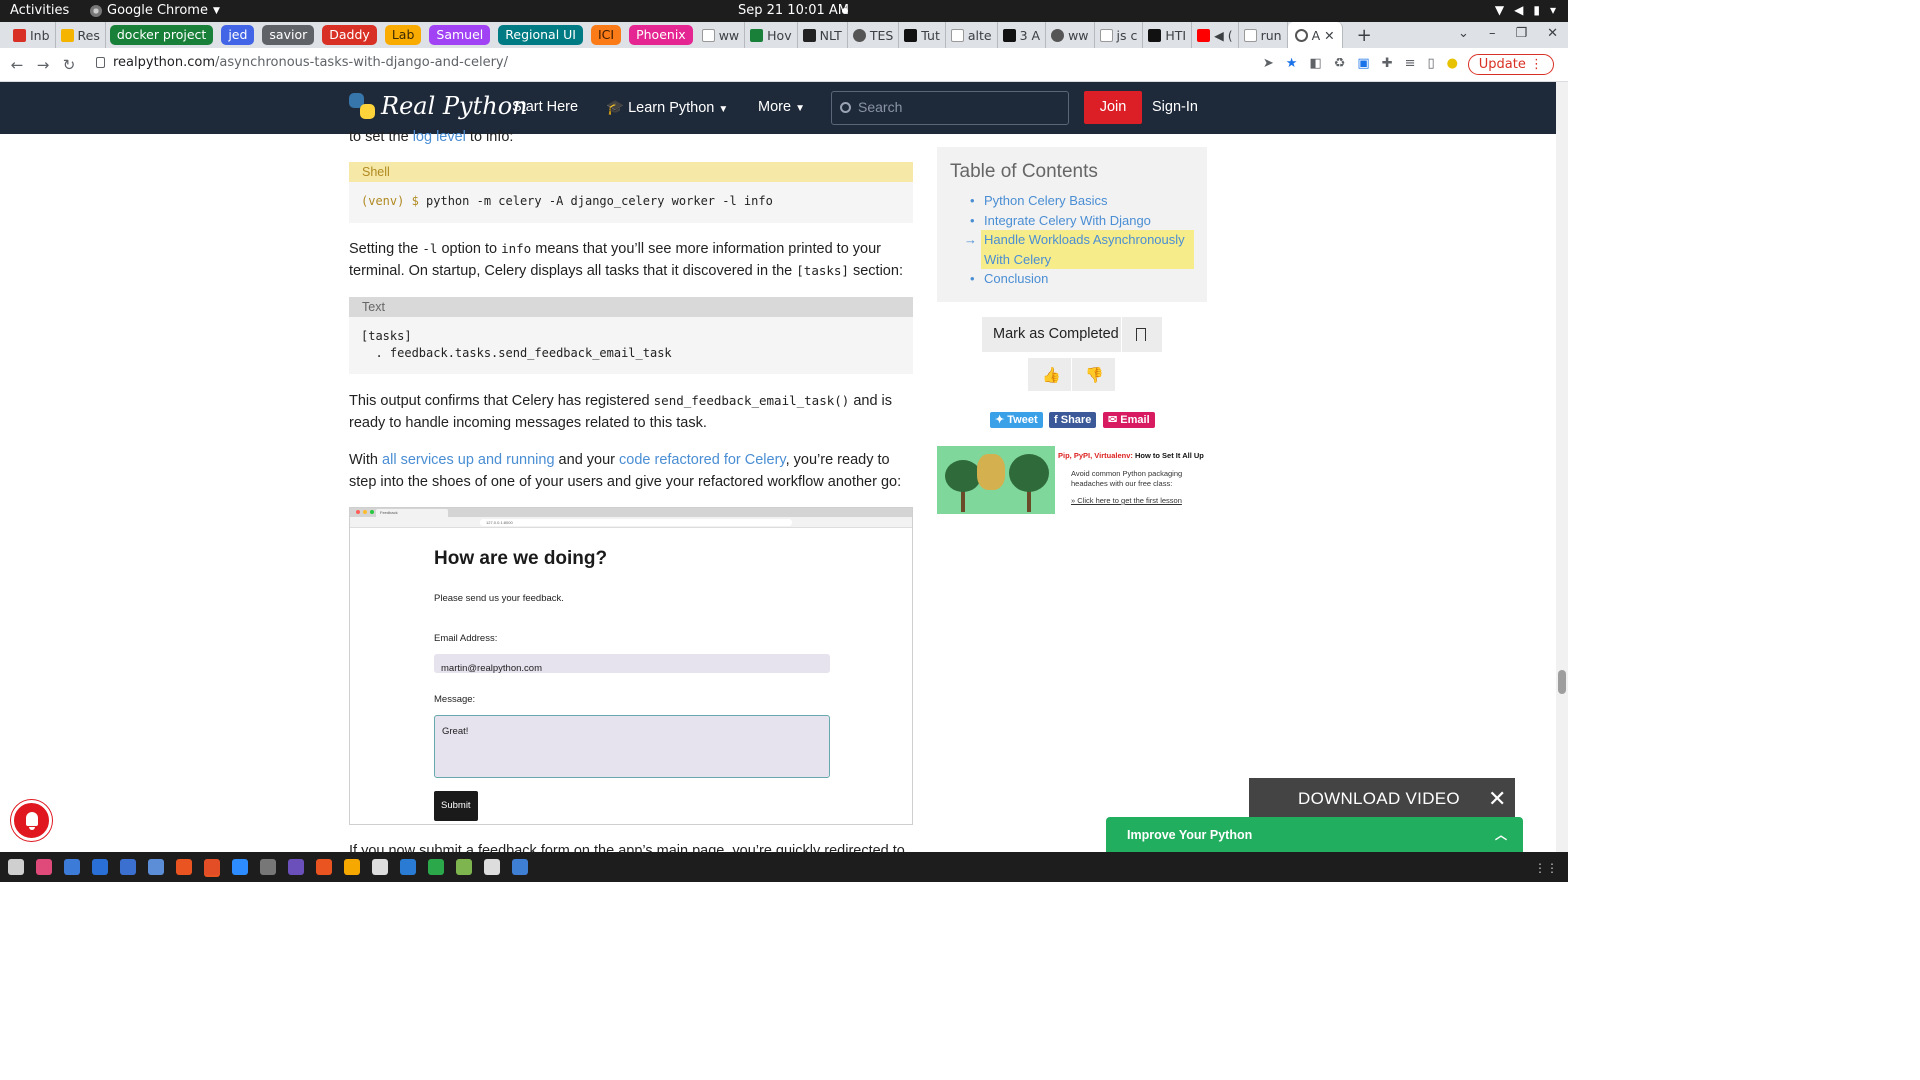 Image resolution: width=1920 pixels, height=1080 pixels. What do you see at coordinates (1263, 35) in the screenshot?
I see `tab: run` at bounding box center [1263, 35].